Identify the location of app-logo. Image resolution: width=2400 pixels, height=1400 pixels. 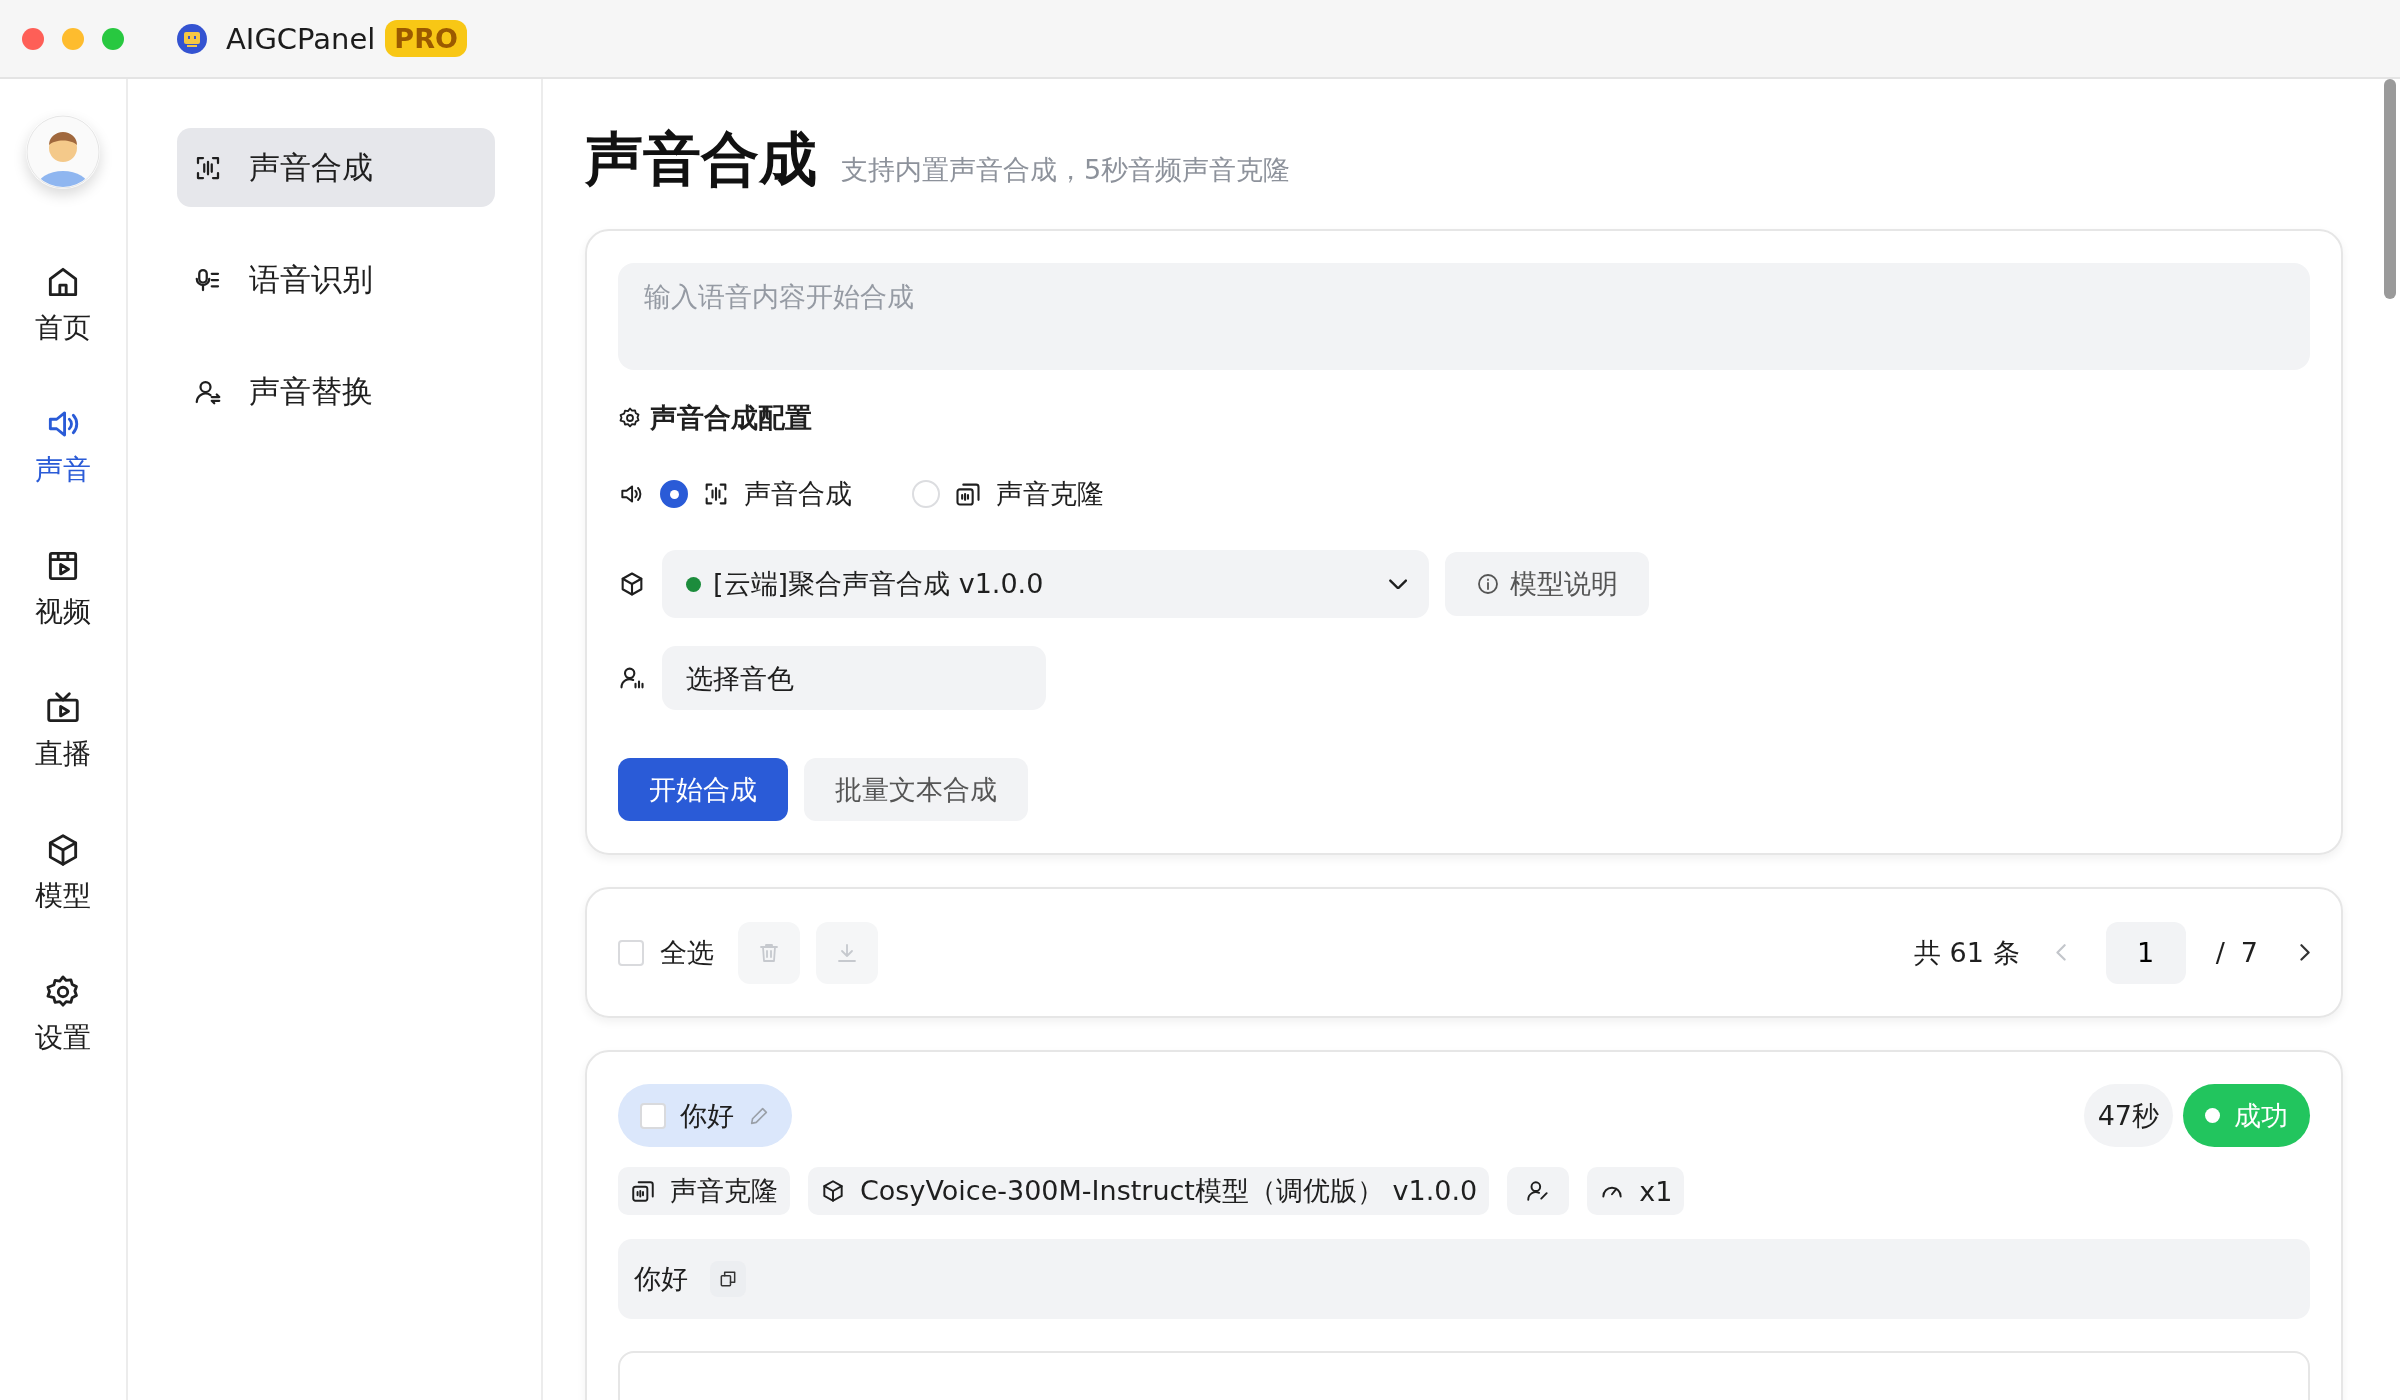
(192, 38).